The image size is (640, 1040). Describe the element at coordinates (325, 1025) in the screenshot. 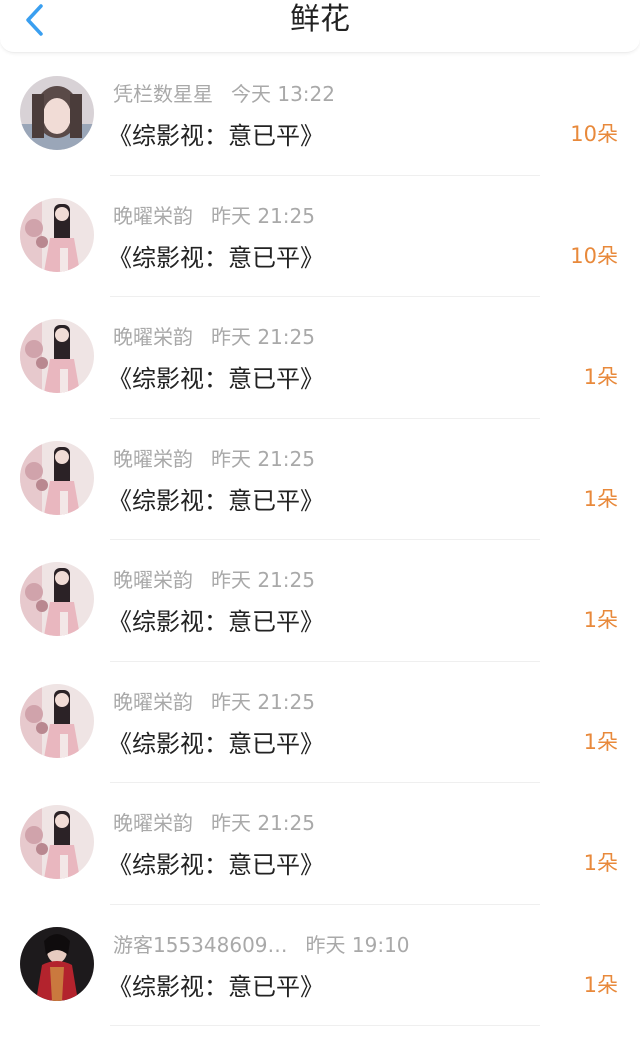

I see `divider` at that location.